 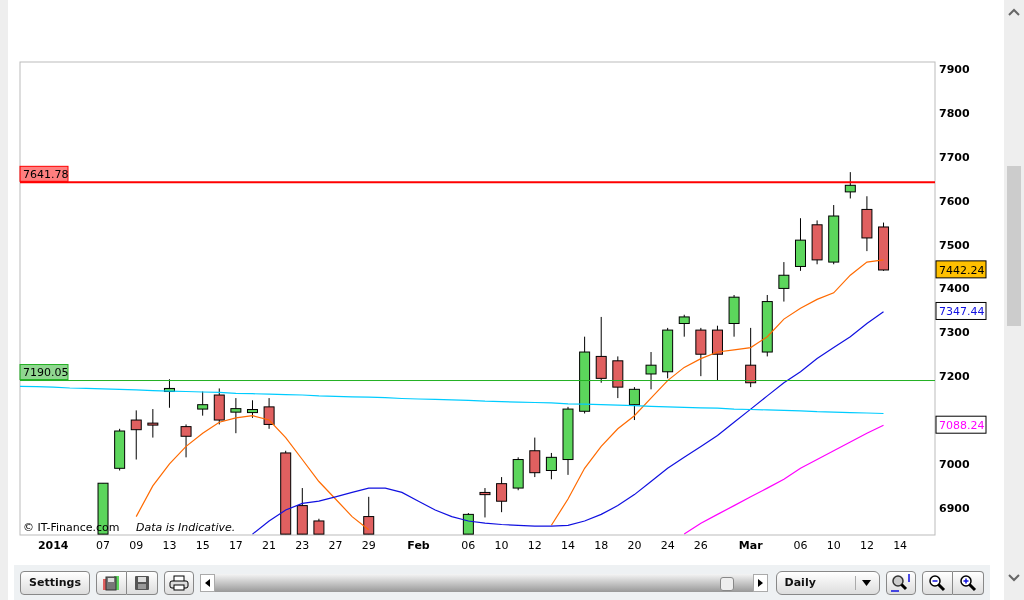 I want to click on x-axis-label: 24, so click(x=667, y=545).